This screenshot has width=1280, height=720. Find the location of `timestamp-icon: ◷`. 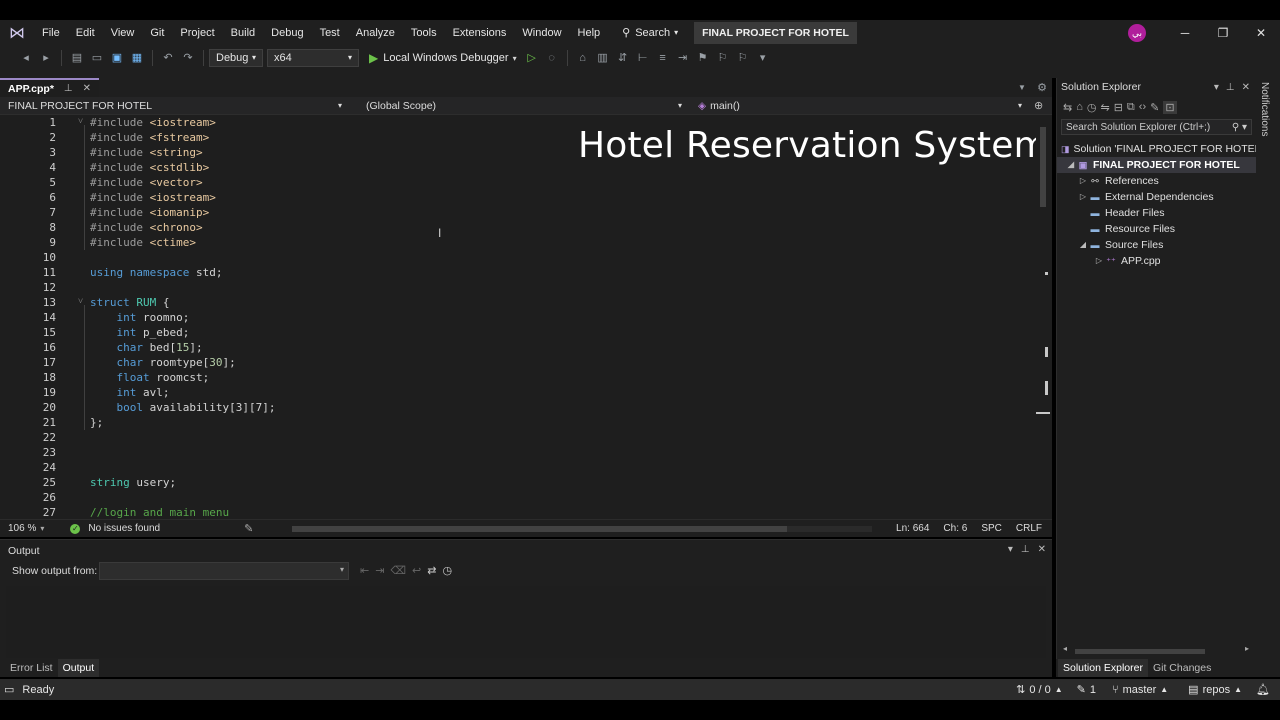

timestamp-icon: ◷ is located at coordinates (447, 570).